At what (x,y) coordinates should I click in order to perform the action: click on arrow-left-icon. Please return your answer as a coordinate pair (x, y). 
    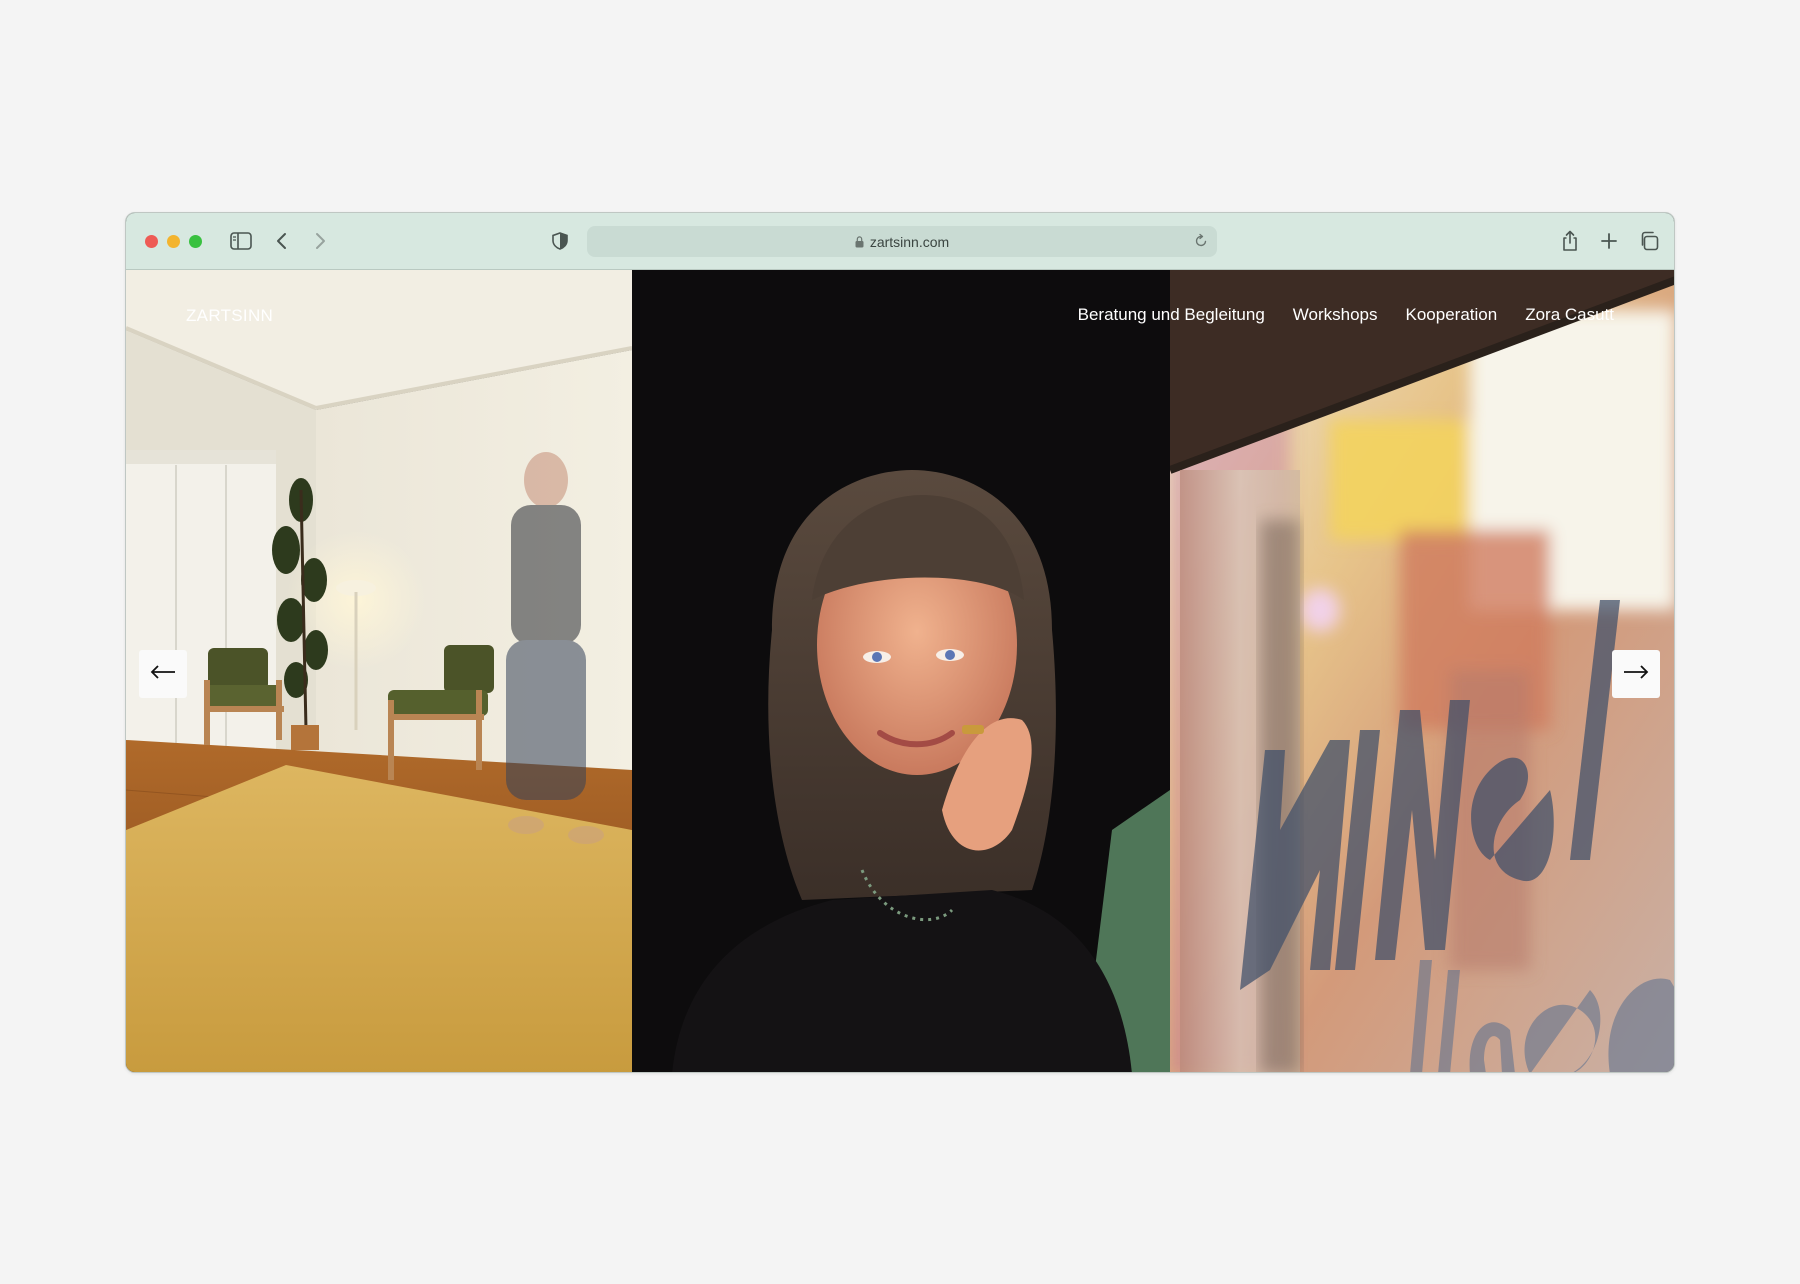
    Looking at the image, I should click on (163, 674).